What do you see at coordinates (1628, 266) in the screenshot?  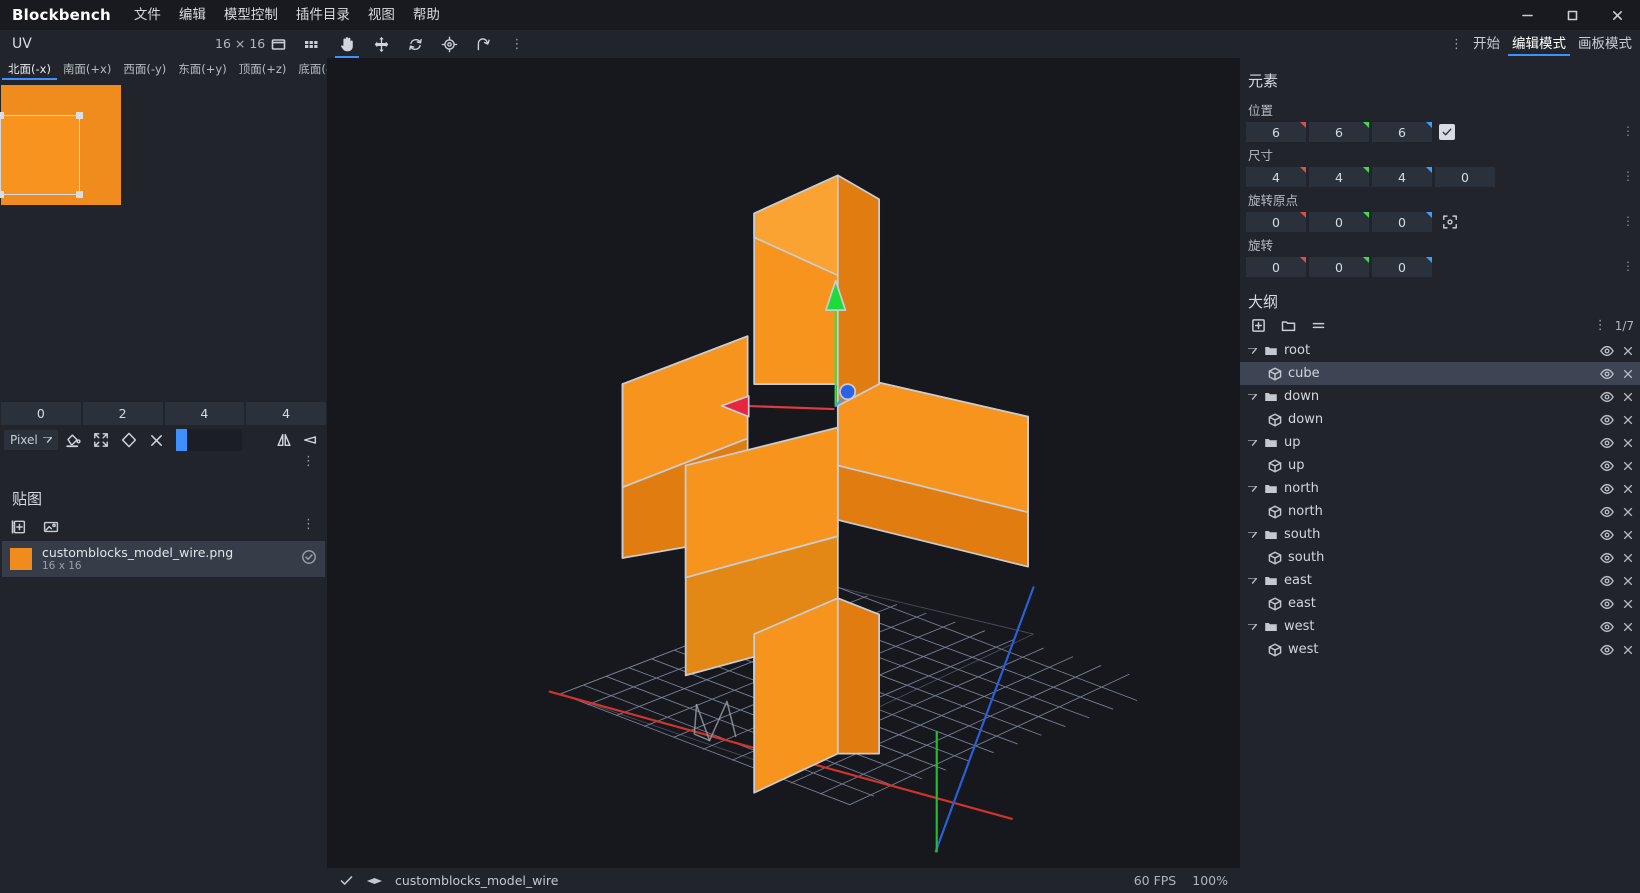 I see `rotation-row-overflow: ⋮` at bounding box center [1628, 266].